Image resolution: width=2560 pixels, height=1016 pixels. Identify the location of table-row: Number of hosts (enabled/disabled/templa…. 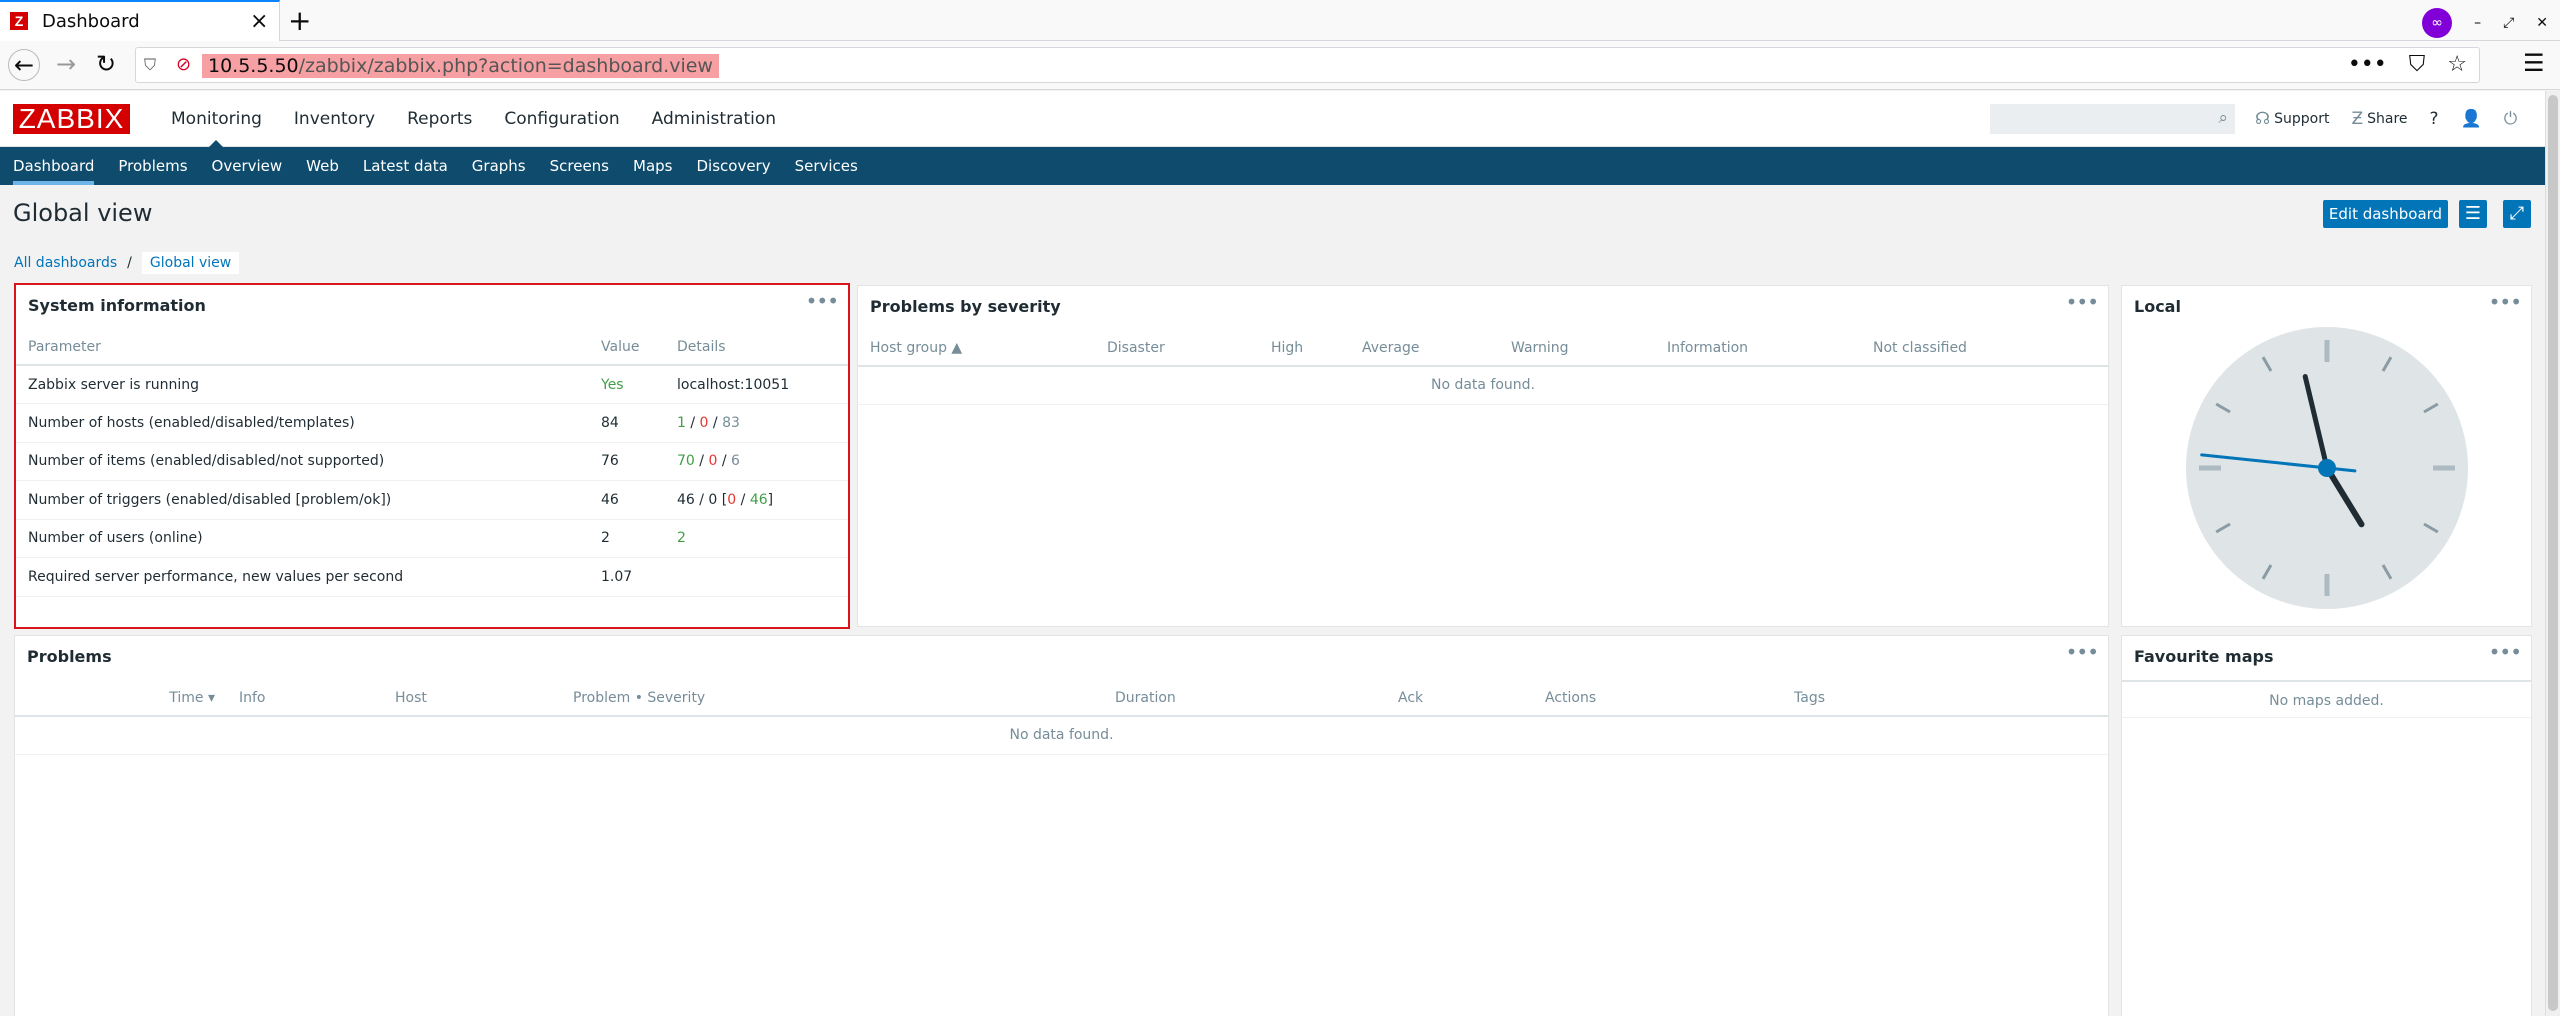
(432, 423).